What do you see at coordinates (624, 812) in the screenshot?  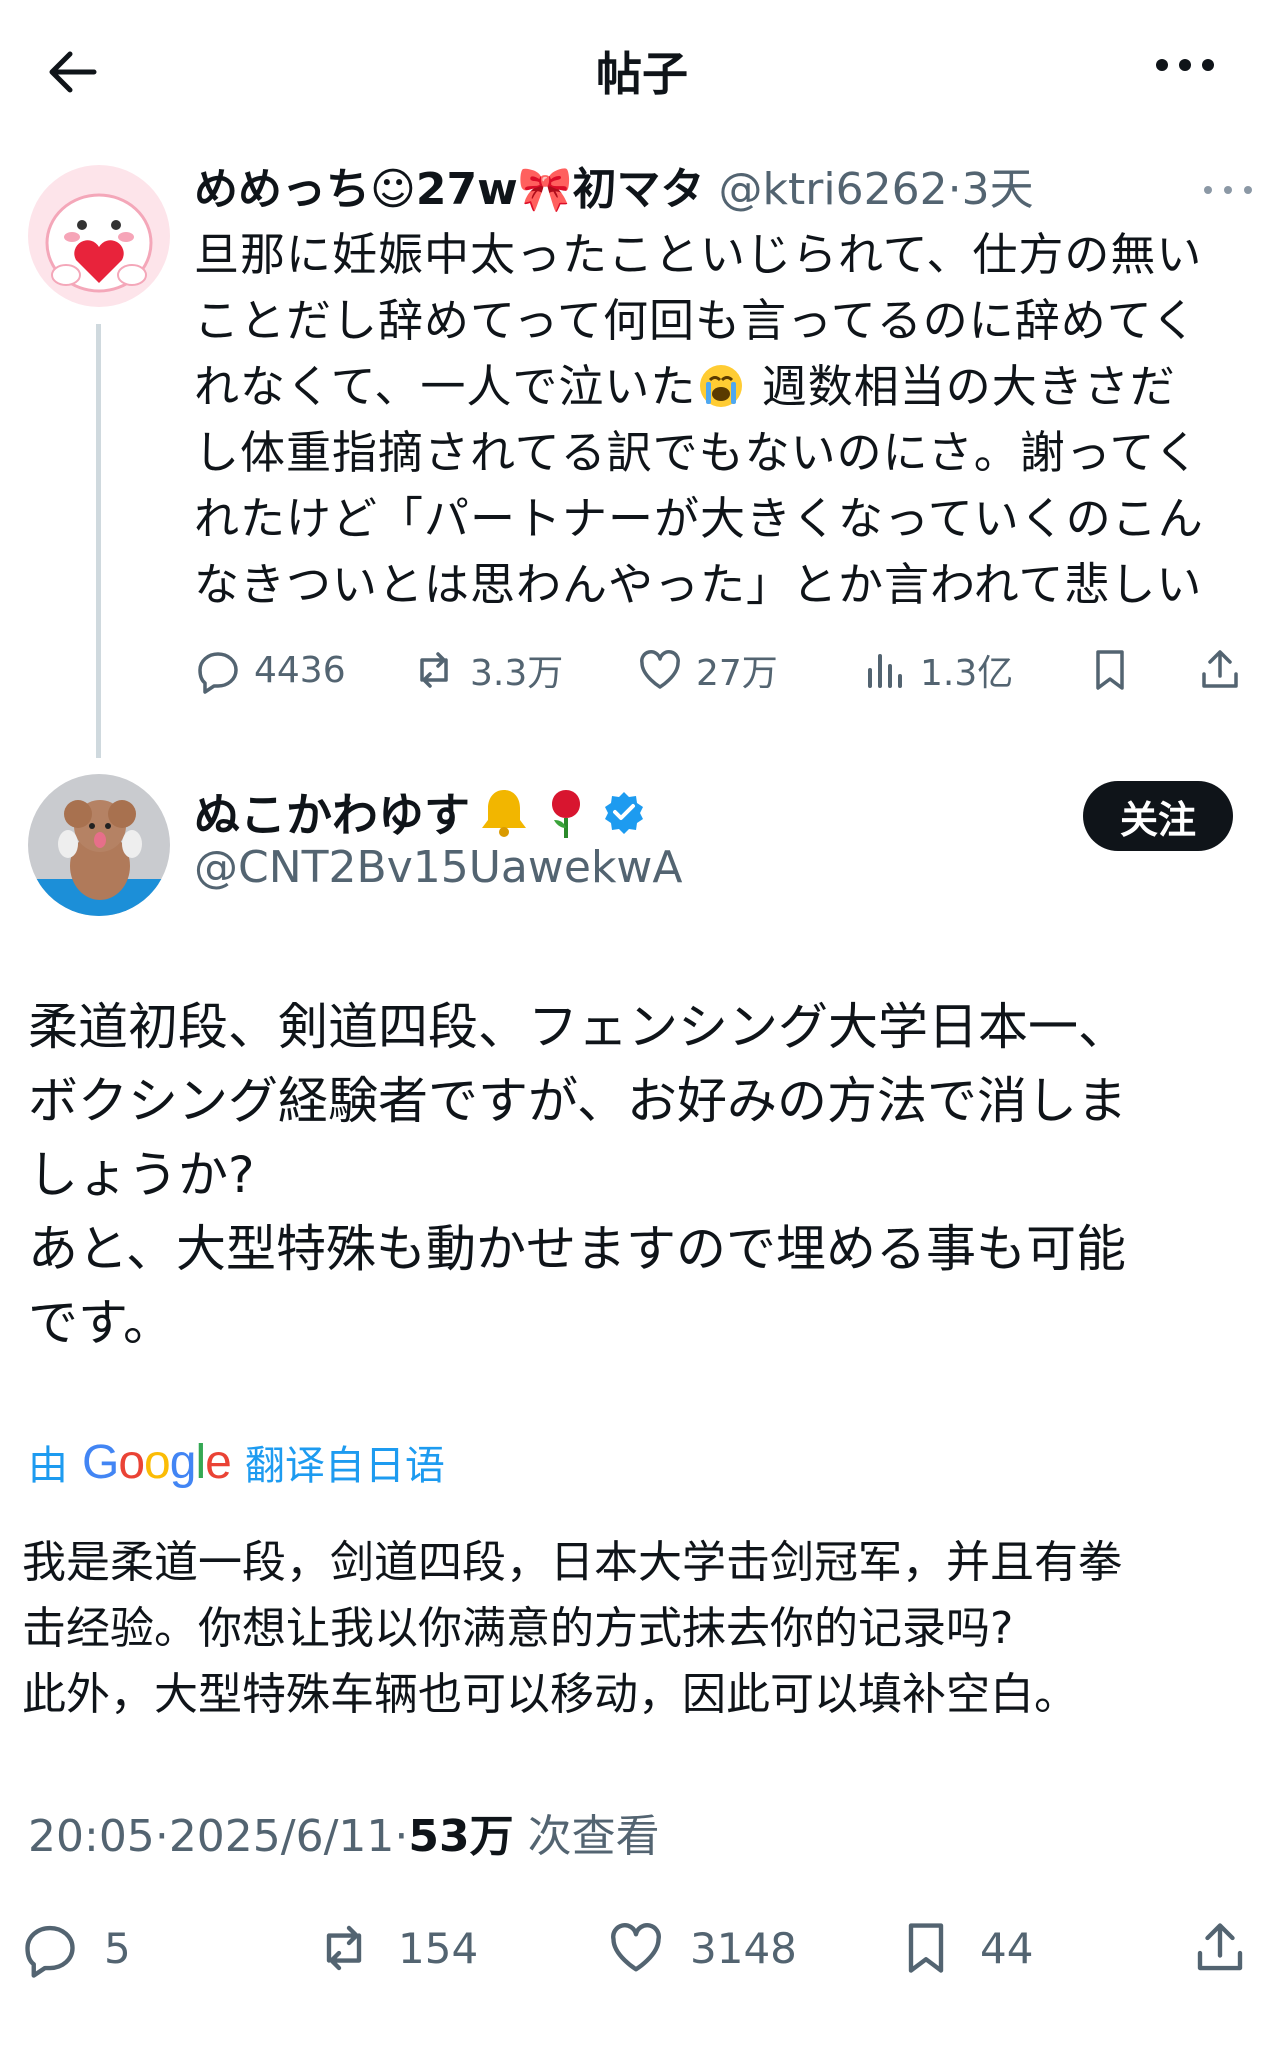 I see `verified-badge-icon` at bounding box center [624, 812].